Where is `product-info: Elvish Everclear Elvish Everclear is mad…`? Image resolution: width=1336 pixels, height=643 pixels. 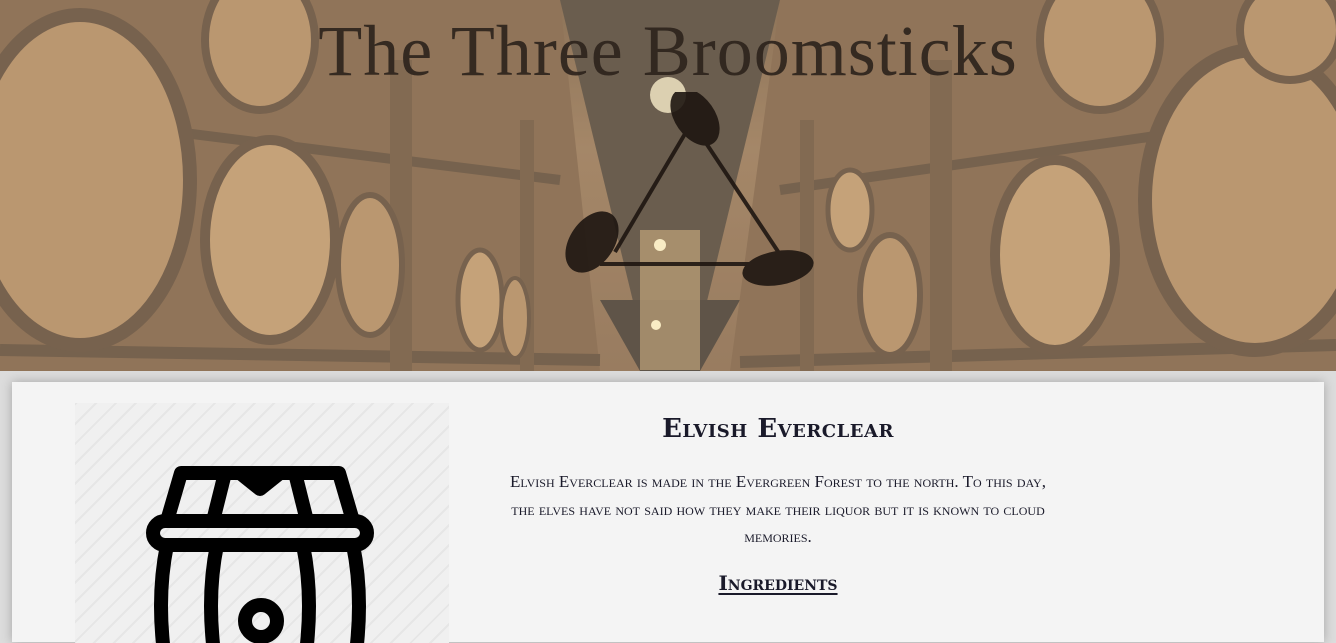 product-info: Elvish Everclear Elvish Everclear is mad… is located at coordinates (778, 504).